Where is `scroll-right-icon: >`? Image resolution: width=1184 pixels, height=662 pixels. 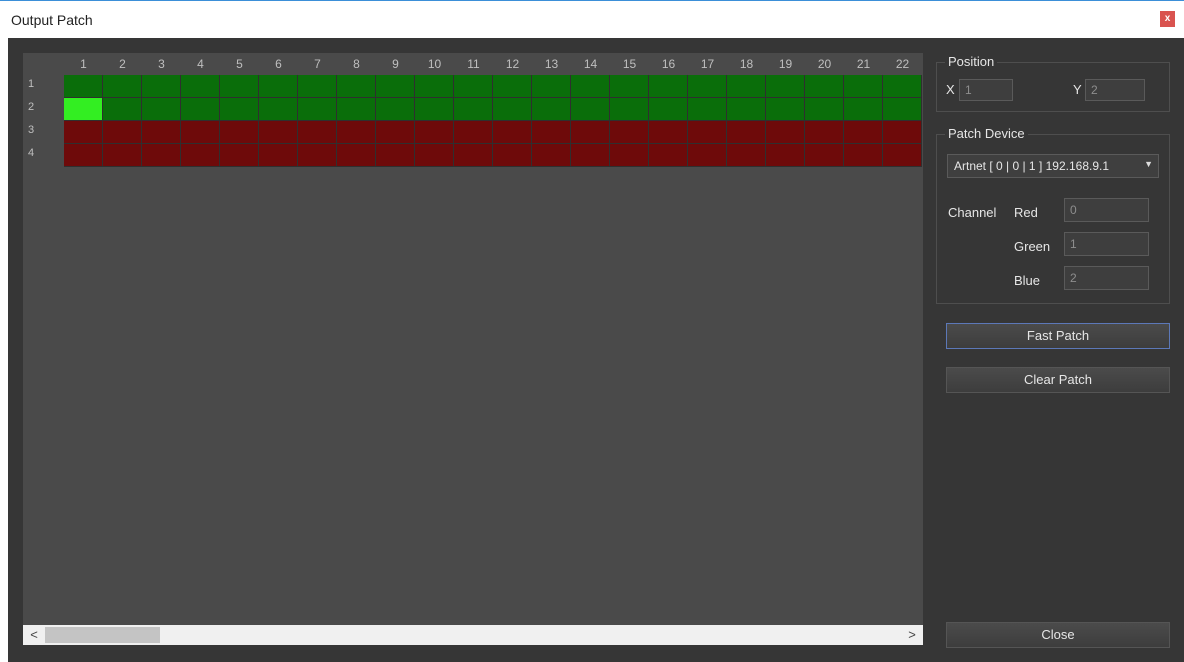
scroll-right-icon: > is located at coordinates (912, 635).